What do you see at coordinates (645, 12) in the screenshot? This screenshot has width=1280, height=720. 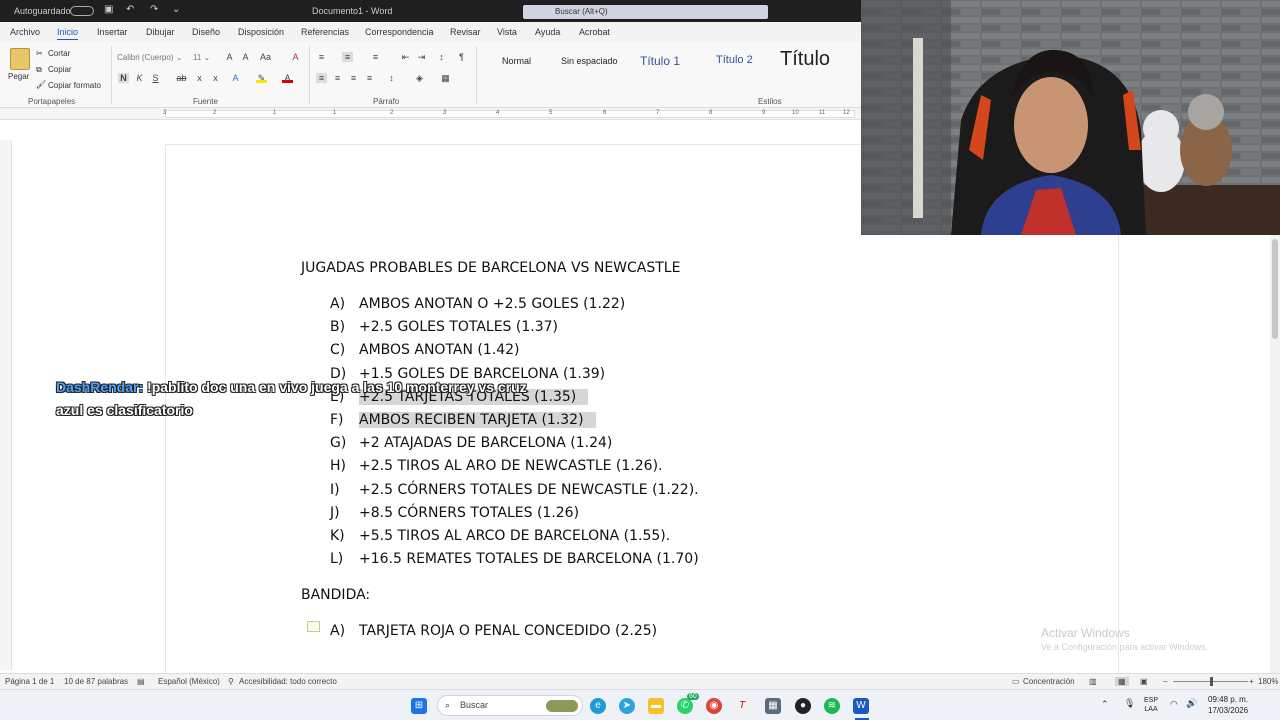 I see `title-search-box: Buscar (Alt+Q)` at bounding box center [645, 12].